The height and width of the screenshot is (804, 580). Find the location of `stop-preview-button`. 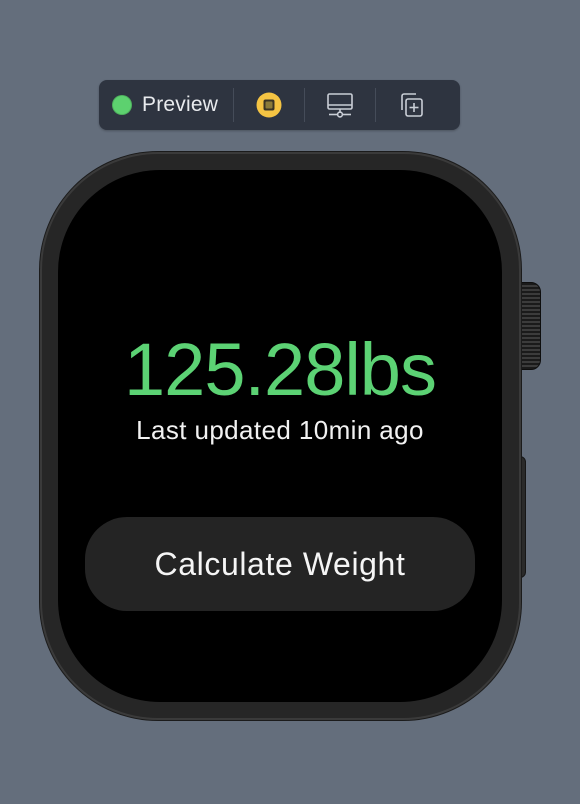

stop-preview-button is located at coordinates (269, 105).